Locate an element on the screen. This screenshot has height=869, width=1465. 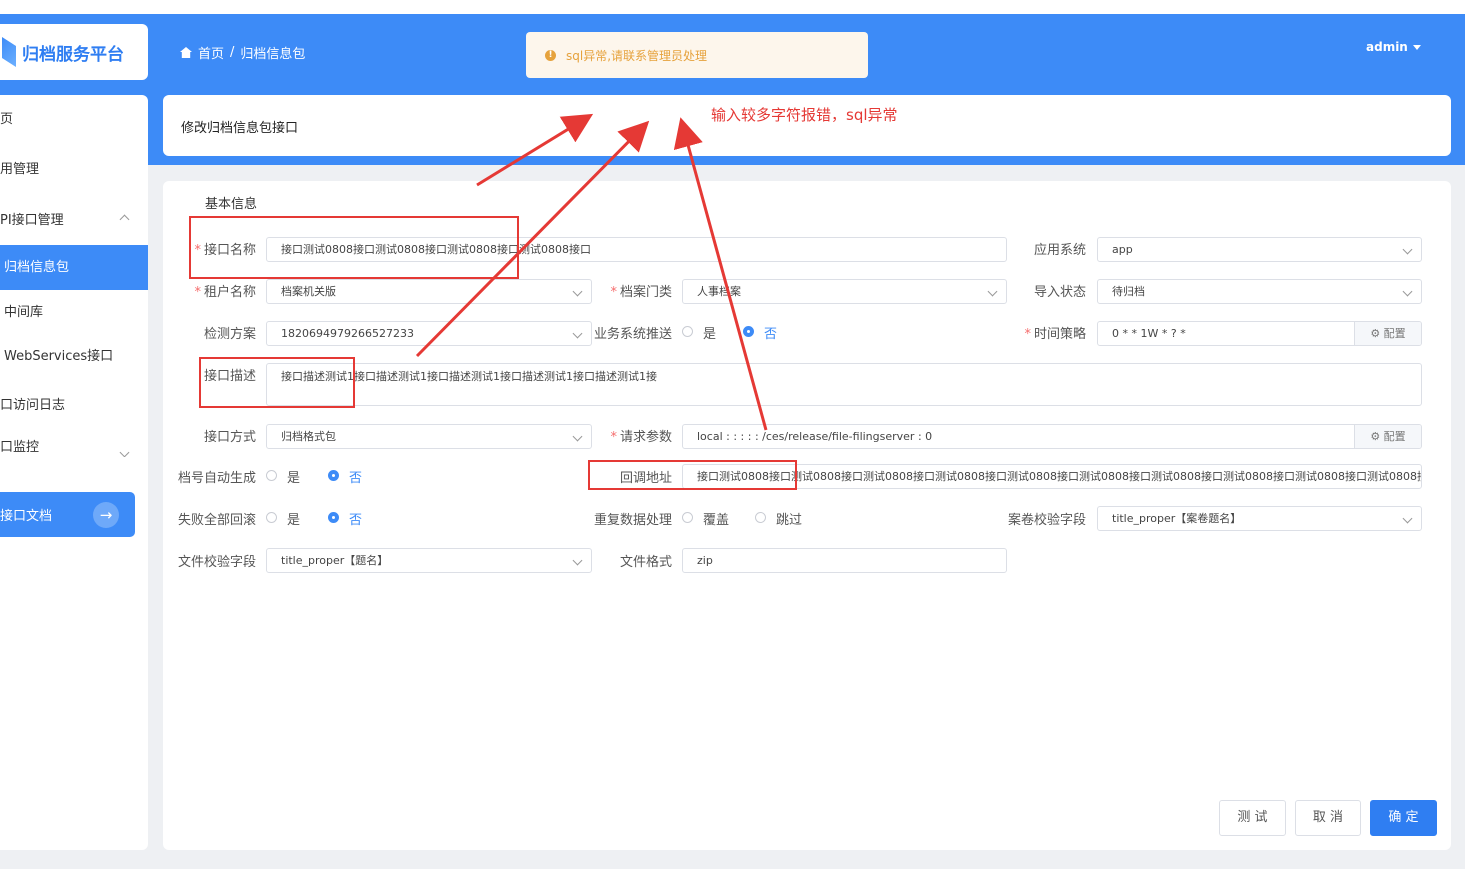
annotation-arrows is located at coordinates (591, 272).